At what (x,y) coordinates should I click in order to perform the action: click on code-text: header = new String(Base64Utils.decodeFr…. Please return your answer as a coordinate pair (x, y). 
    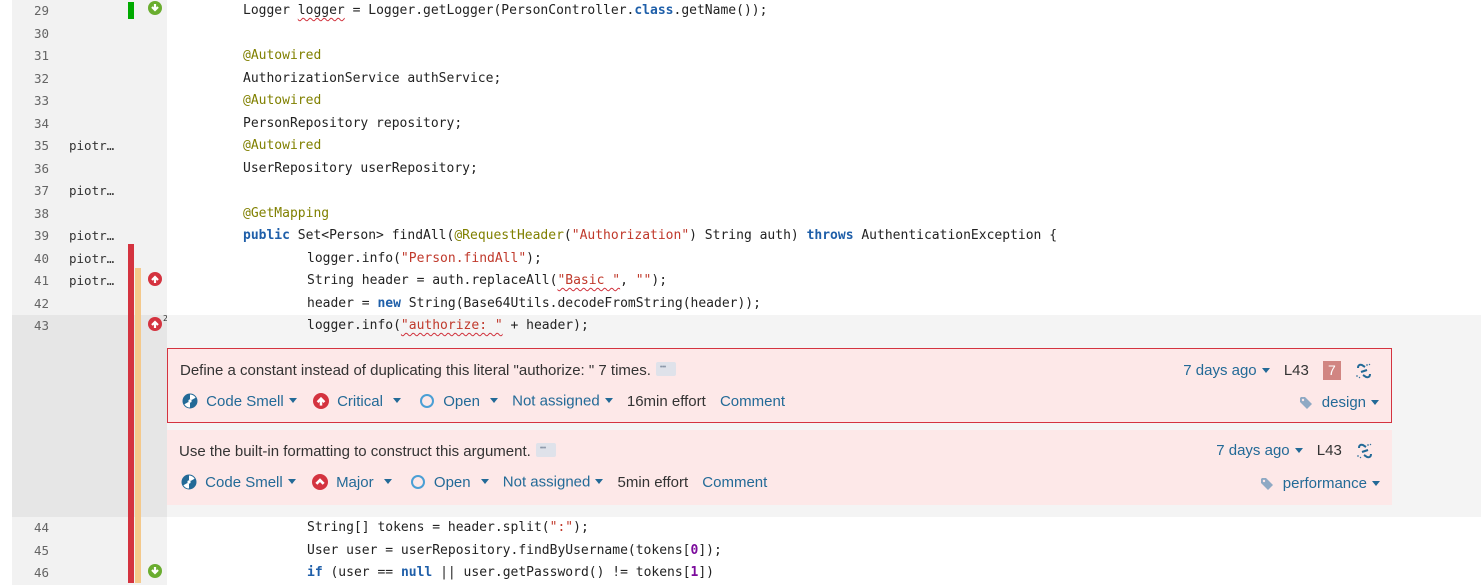
    Looking at the image, I should click on (534, 303).